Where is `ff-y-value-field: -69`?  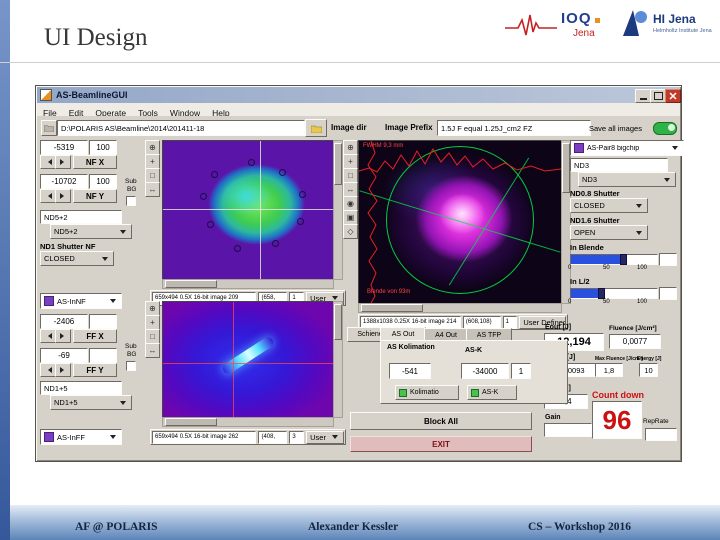 ff-y-value-field: -69 is located at coordinates (64, 355).